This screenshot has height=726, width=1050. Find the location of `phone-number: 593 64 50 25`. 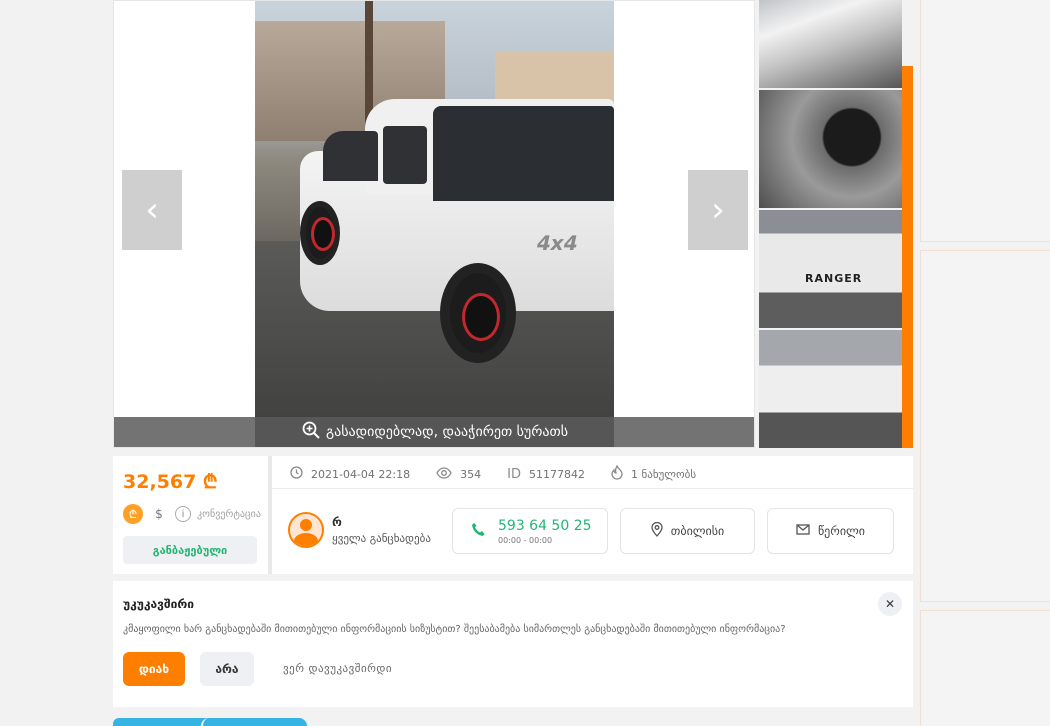

phone-number: 593 64 50 25 is located at coordinates (545, 525).